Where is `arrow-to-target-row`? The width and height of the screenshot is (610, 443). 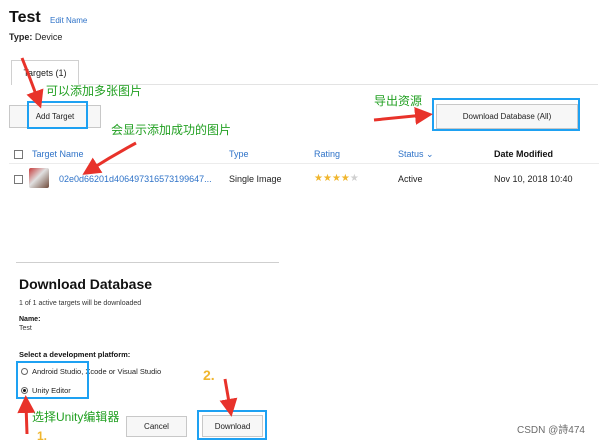
arrow-to-target-row is located at coordinates (109, 158).